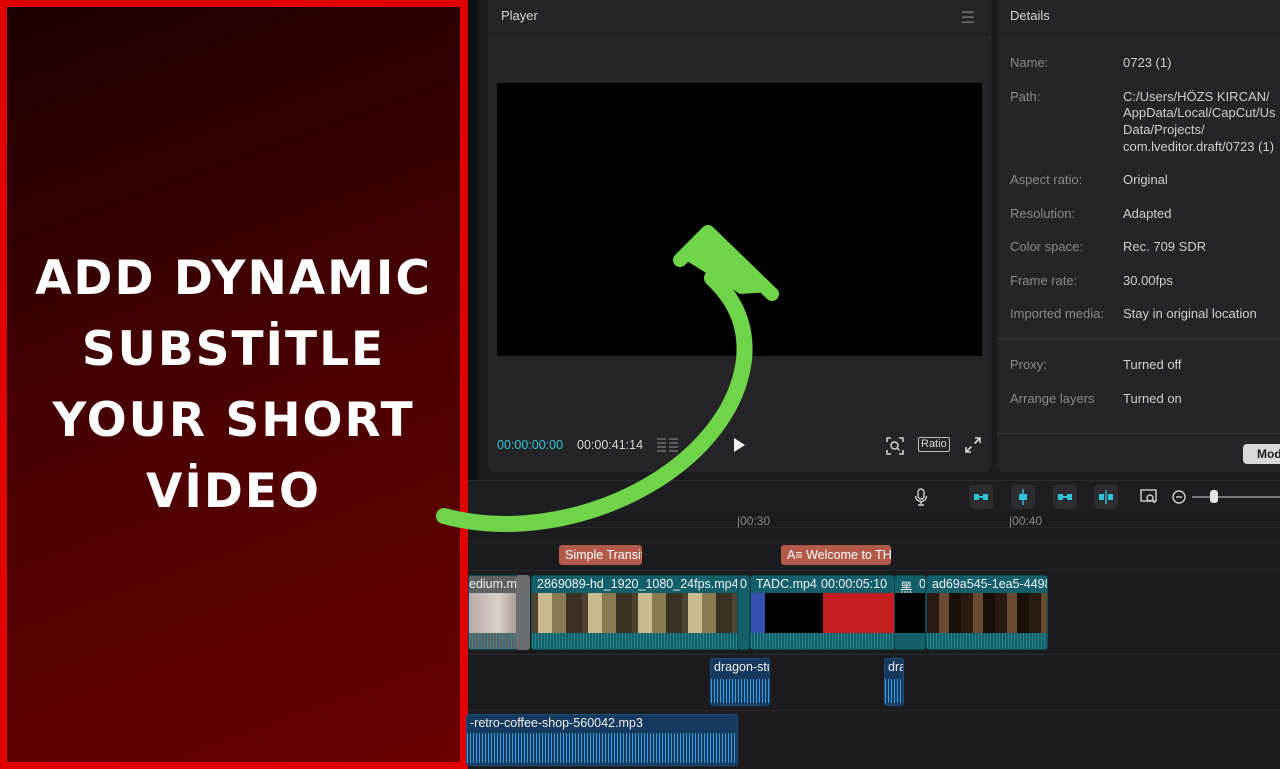 This screenshot has width=1280, height=769. What do you see at coordinates (233, 349) in the screenshot?
I see `banner-line: SUBSTİTLE` at bounding box center [233, 349].